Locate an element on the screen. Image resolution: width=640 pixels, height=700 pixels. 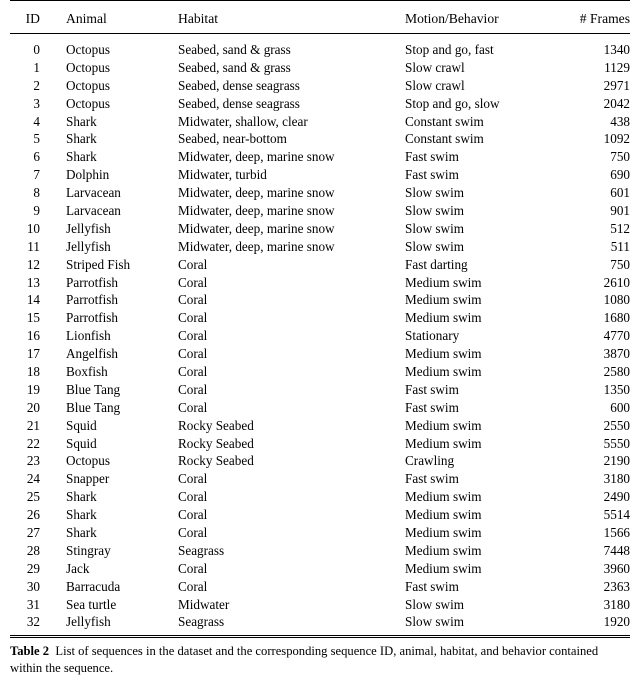
cell-frames: 1080 is located at coordinates (616, 300).